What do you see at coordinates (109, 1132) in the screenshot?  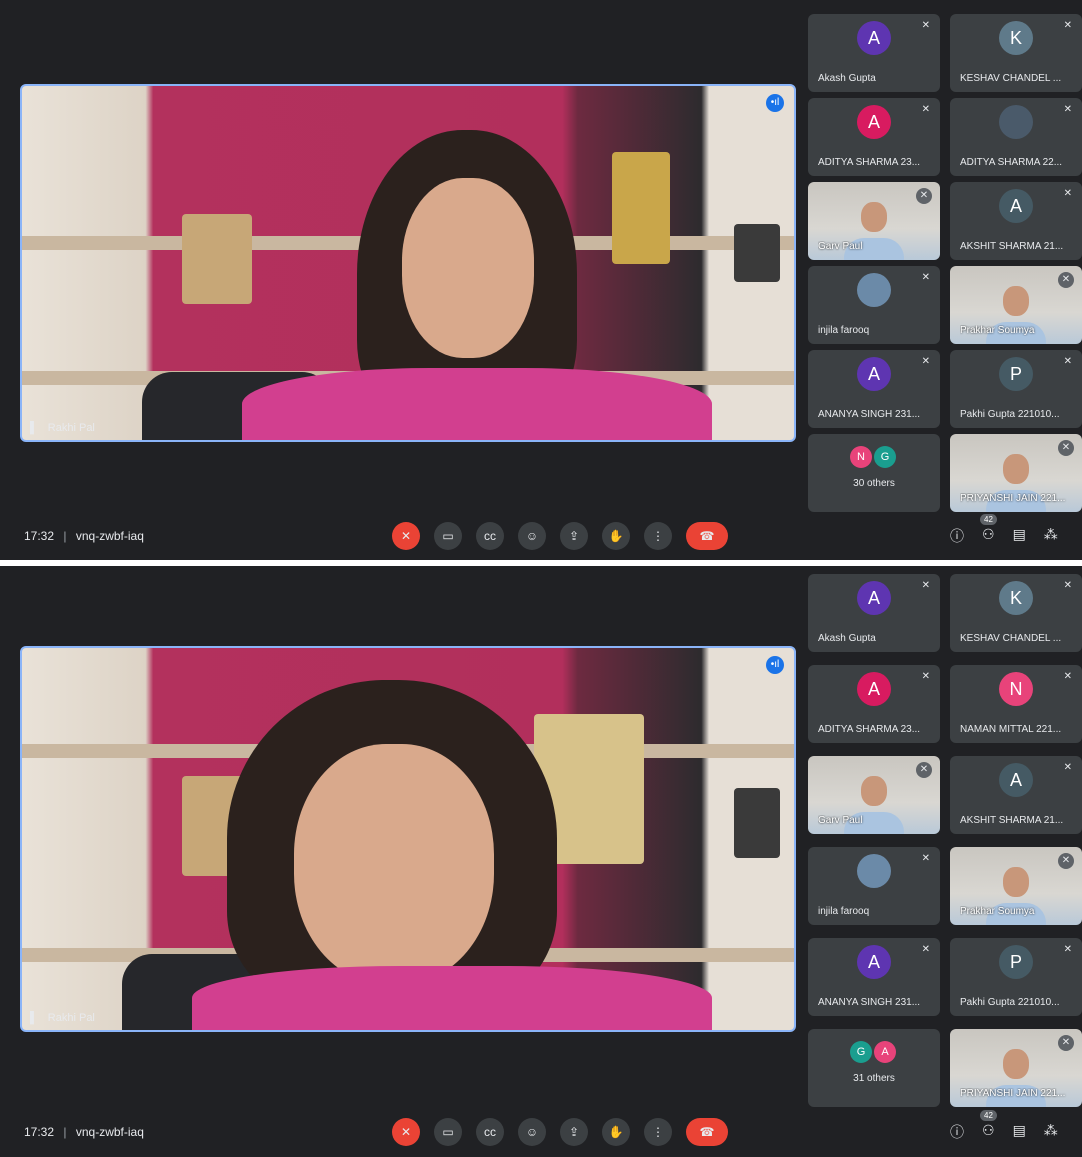 I see `meeting-code: vnq-zwbf-iaq` at bounding box center [109, 1132].